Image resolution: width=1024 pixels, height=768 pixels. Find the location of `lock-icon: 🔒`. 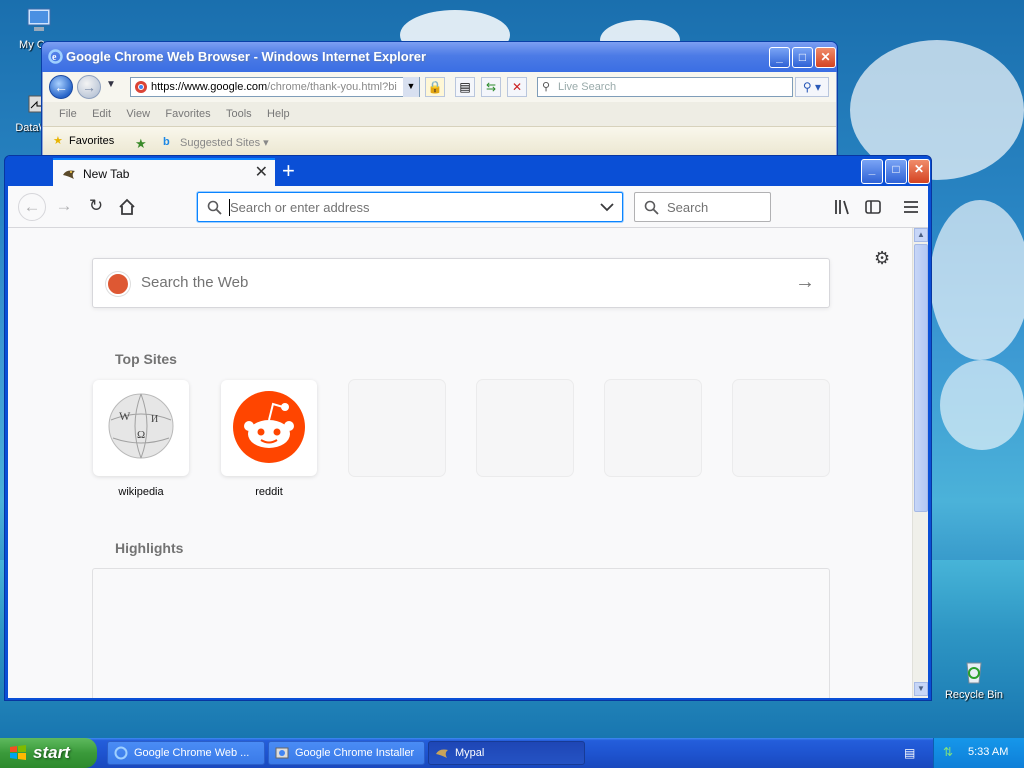

lock-icon: 🔒 is located at coordinates (435, 87).